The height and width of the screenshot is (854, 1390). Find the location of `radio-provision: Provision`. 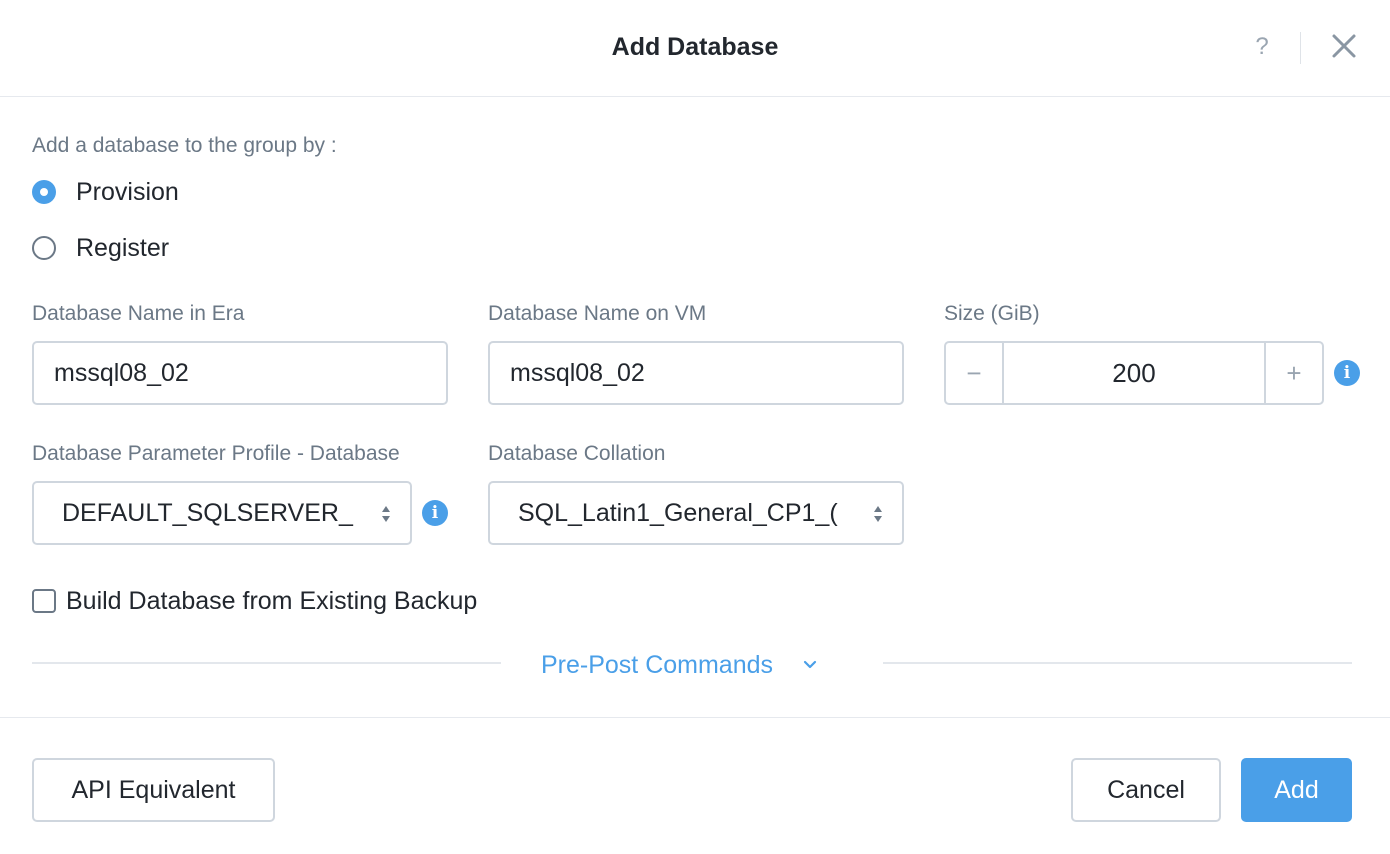

radio-provision: Provision is located at coordinates (105, 192).